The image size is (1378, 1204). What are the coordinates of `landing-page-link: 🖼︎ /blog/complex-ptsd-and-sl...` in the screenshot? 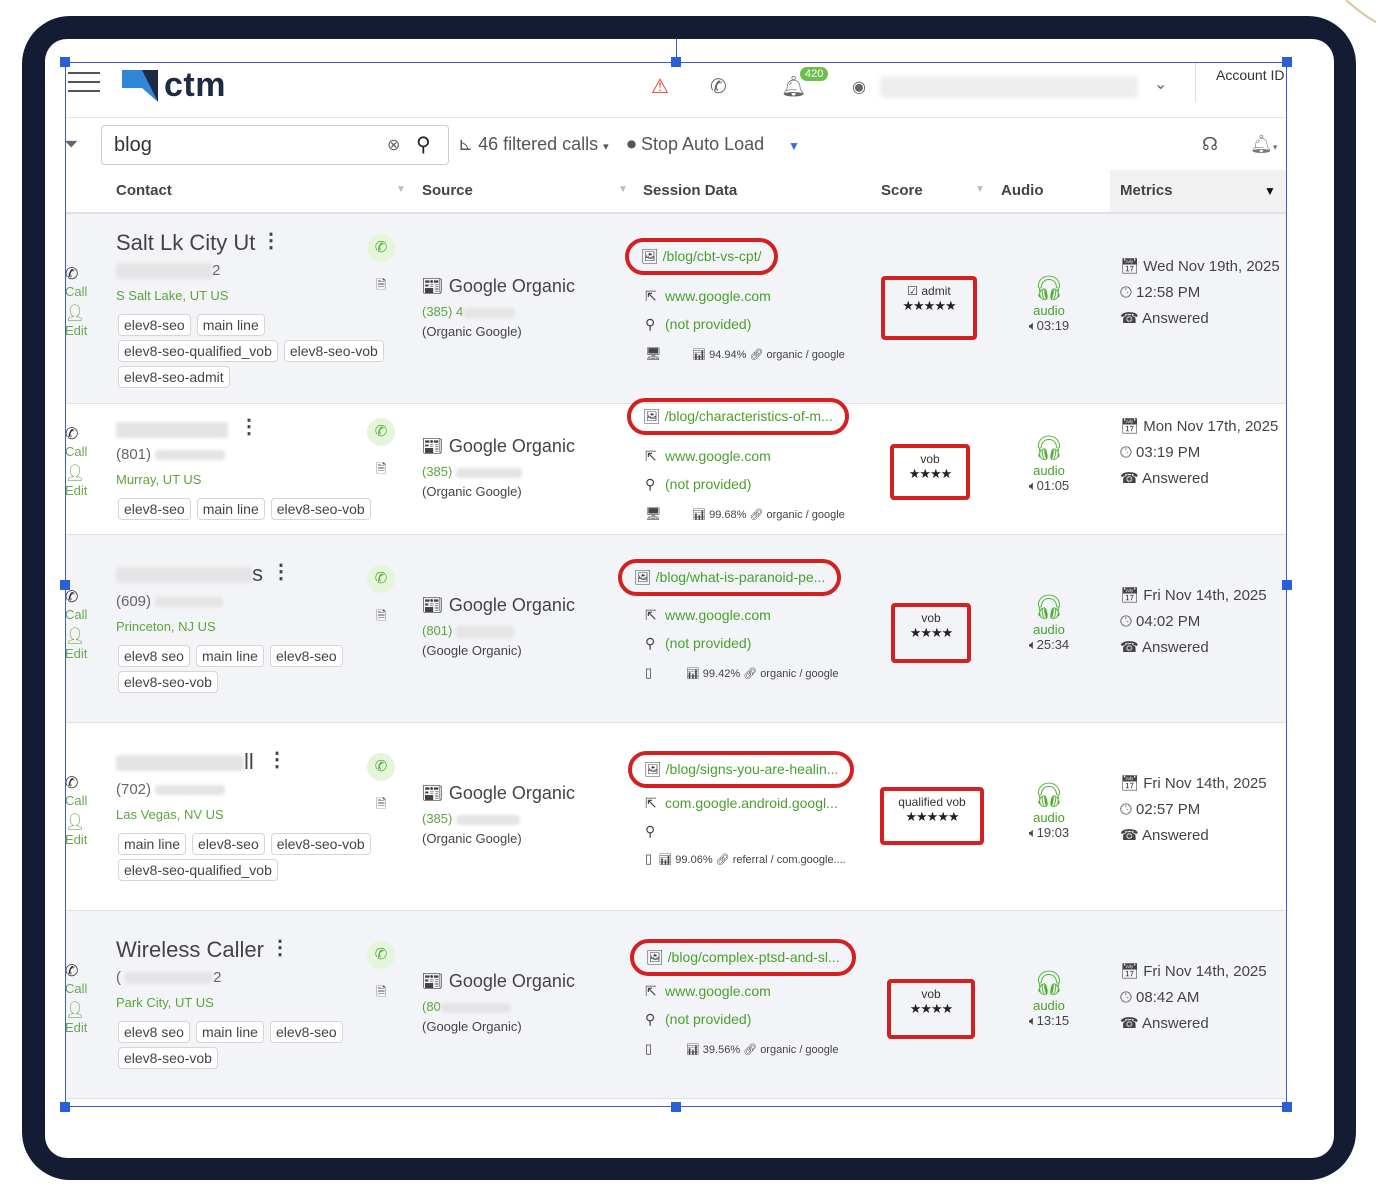 It's located at (743, 957).